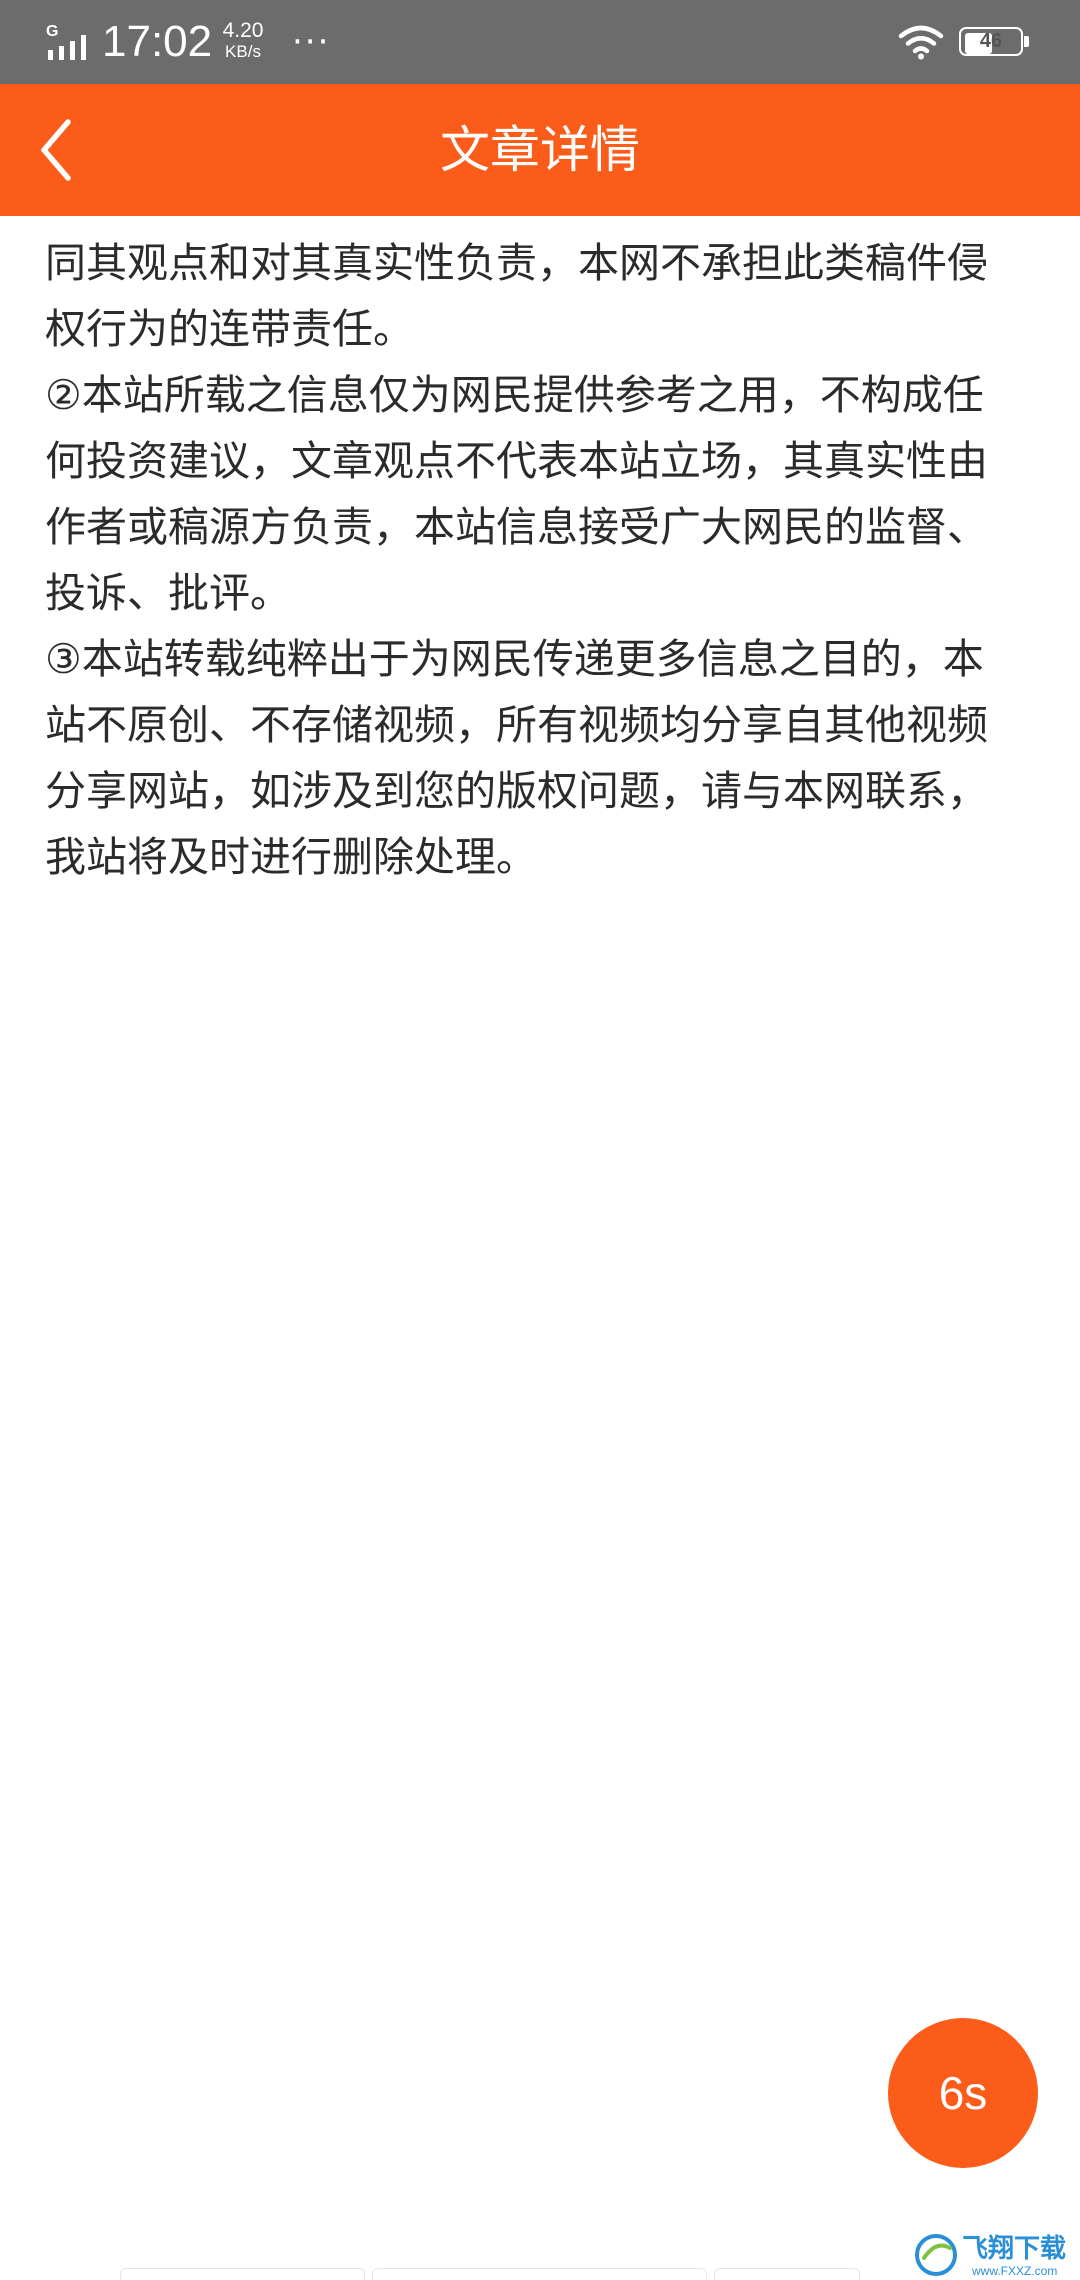 The image size is (1080, 2280). What do you see at coordinates (540, 42) in the screenshot?
I see `status-bar: G 17:02 4.20 KB/s ··· 46` at bounding box center [540, 42].